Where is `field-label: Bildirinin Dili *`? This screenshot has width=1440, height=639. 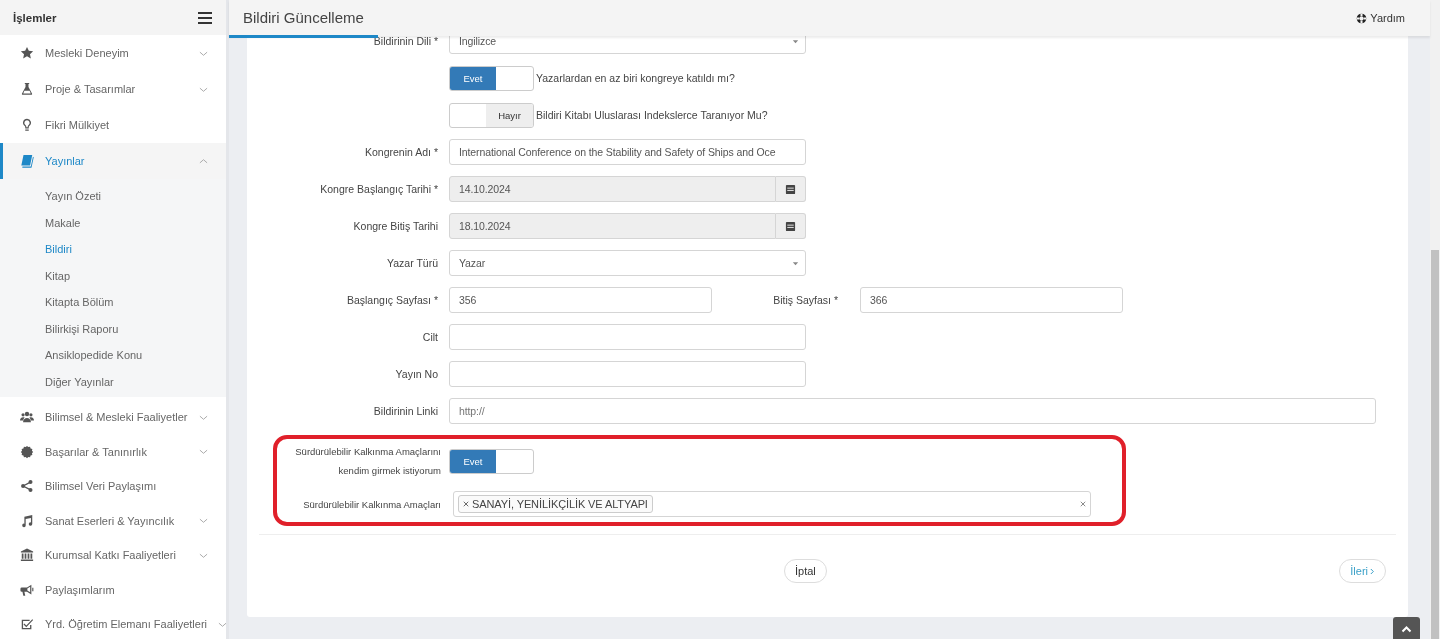
field-label: Bildirinin Dili * is located at coordinates (405, 41).